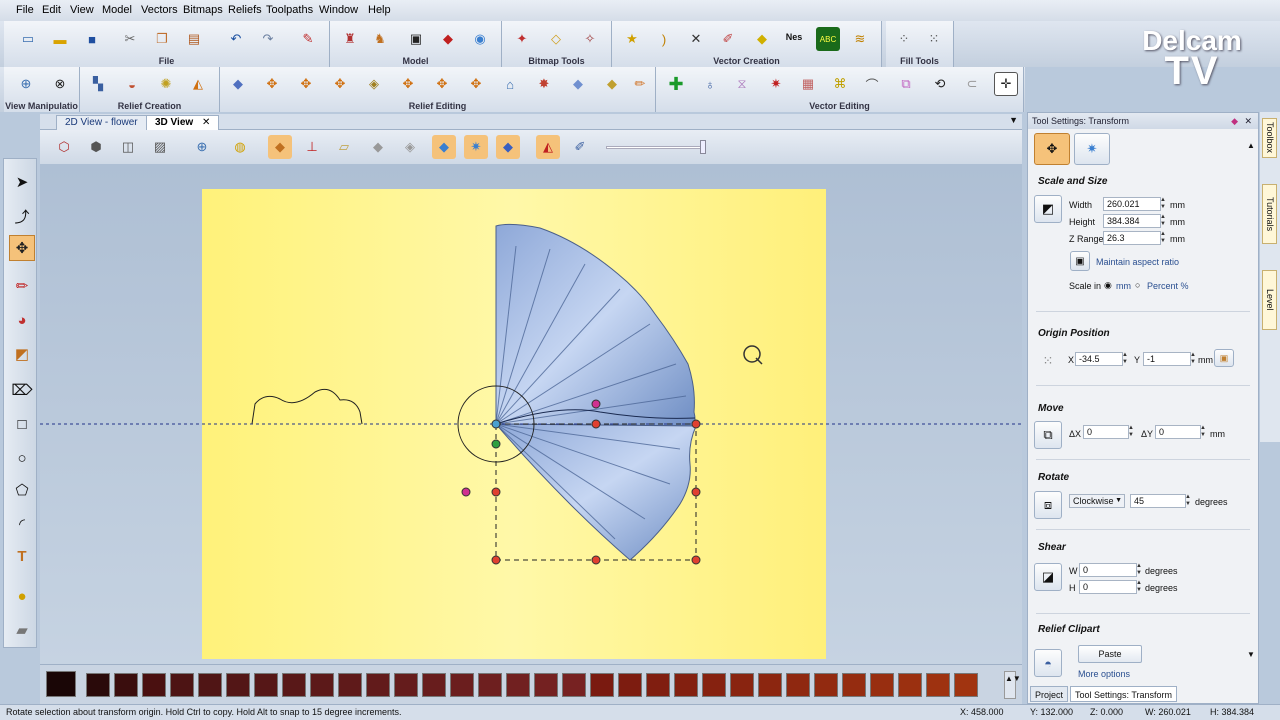  I want to click on polygon-icon: ⬠, so click(22, 490).